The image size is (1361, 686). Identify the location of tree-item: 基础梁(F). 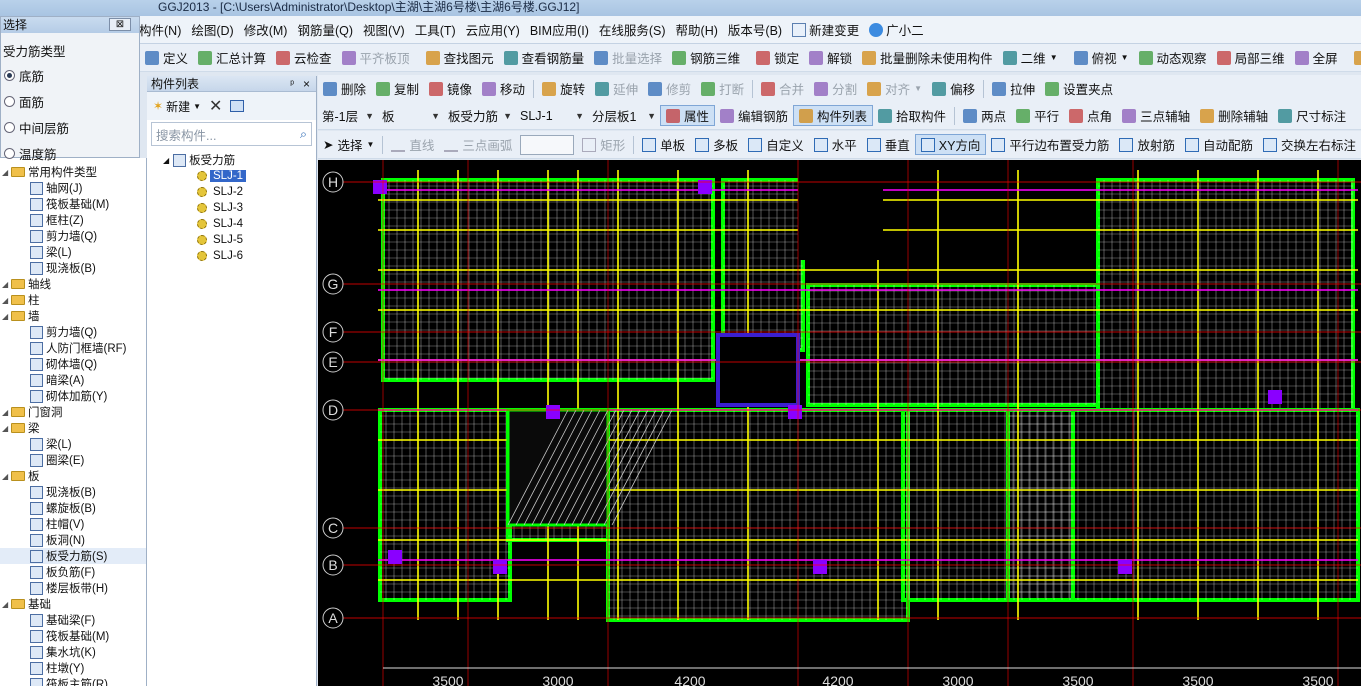
(73, 620).